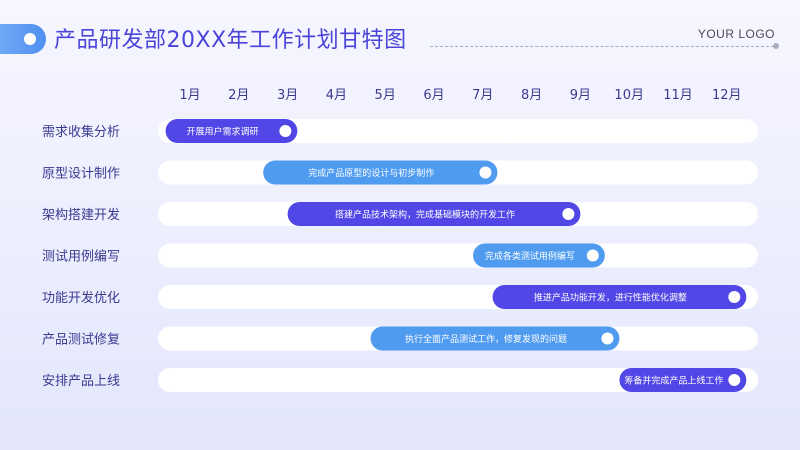  What do you see at coordinates (81, 298) in the screenshot?
I see `task-name: 功能开发优化` at bounding box center [81, 298].